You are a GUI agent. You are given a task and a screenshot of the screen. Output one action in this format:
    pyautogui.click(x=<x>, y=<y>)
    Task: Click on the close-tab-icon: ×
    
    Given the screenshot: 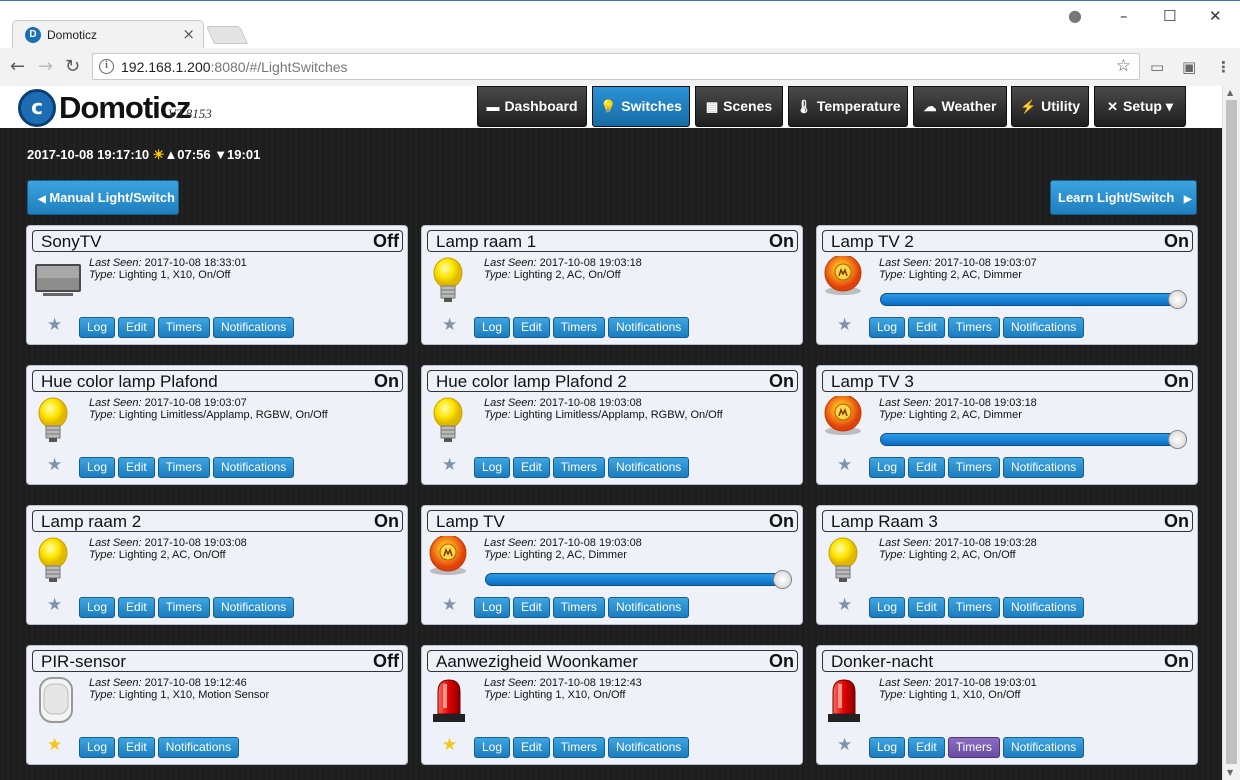 What is the action you would take?
    pyautogui.click(x=188, y=34)
    